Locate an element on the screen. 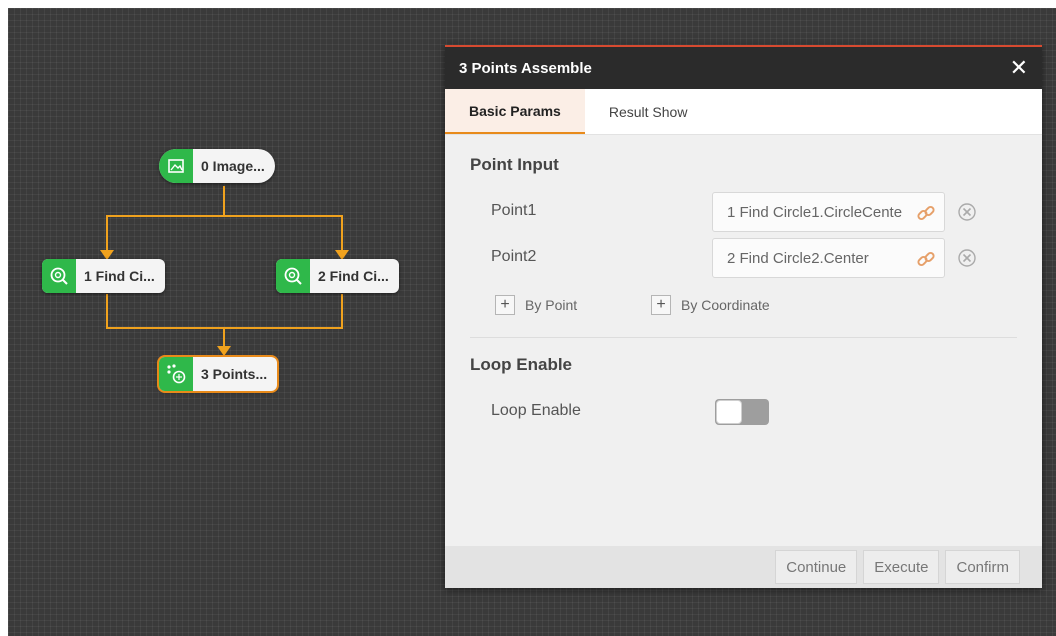 The image size is (1056, 636). dialog-header: 3 Points Assemble ✕ is located at coordinates (743, 68).